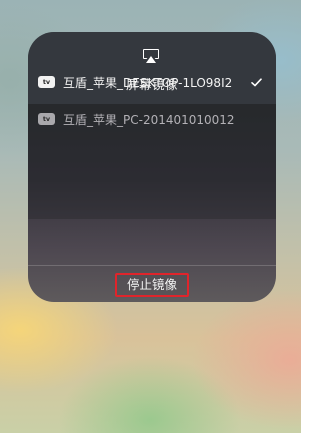  I want to click on divider, so click(152, 265).